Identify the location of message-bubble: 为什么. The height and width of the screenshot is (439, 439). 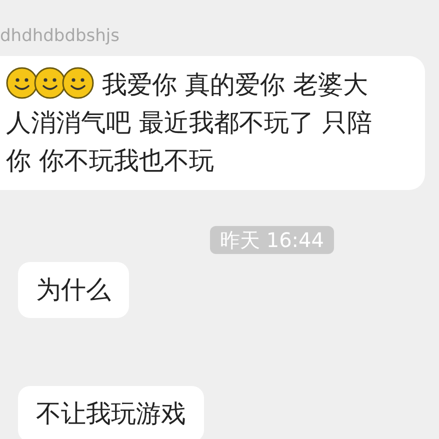
(73, 290).